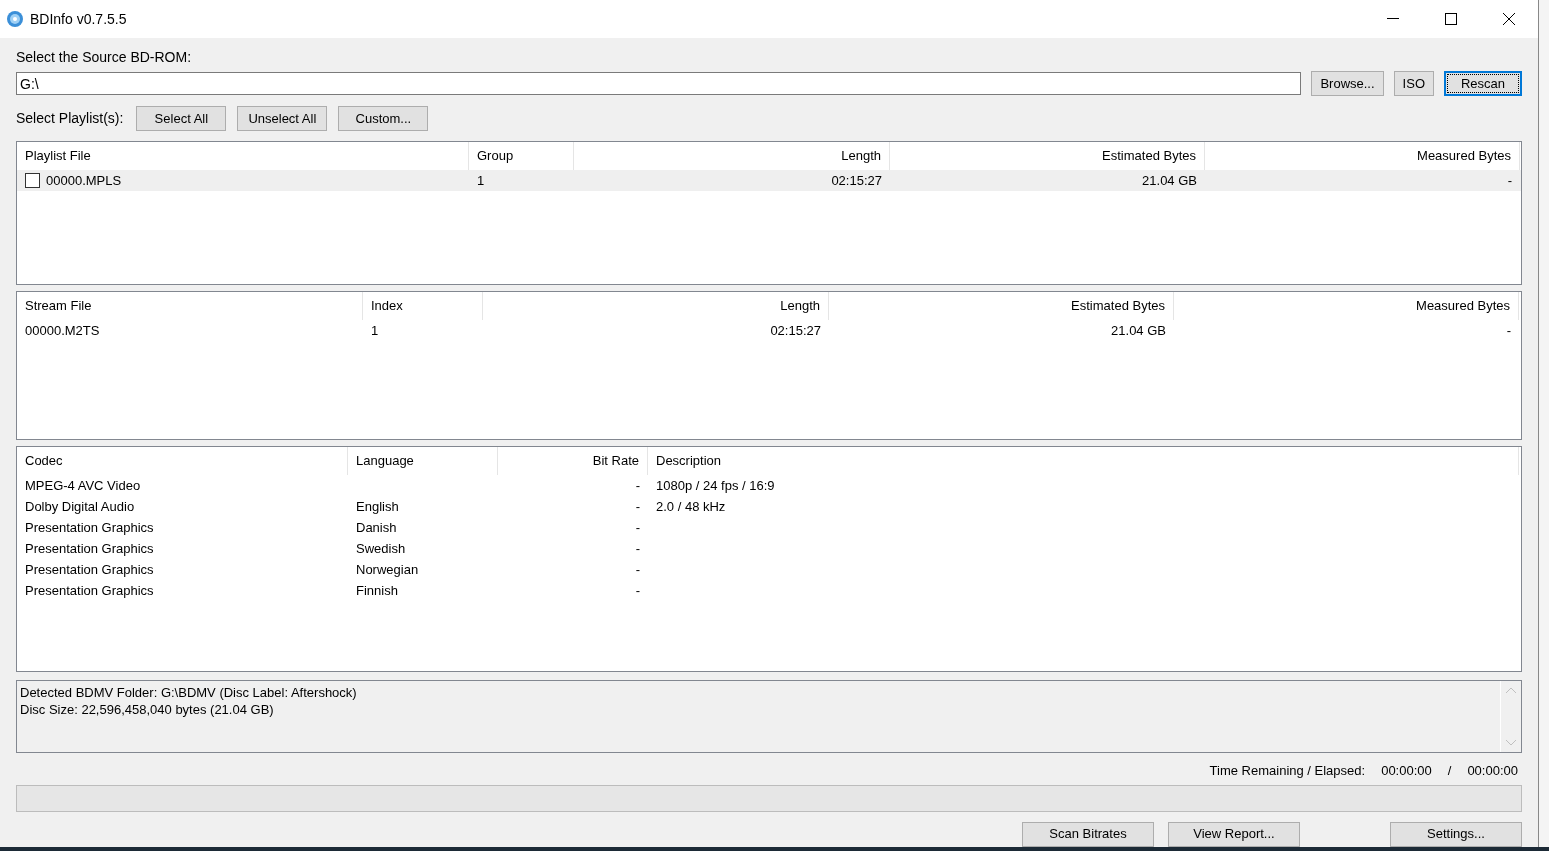 The height and width of the screenshot is (851, 1549). I want to click on table-row: MPEG-4 AVC Video - 1080p / 24 fps / 16:9, so click(769, 485).